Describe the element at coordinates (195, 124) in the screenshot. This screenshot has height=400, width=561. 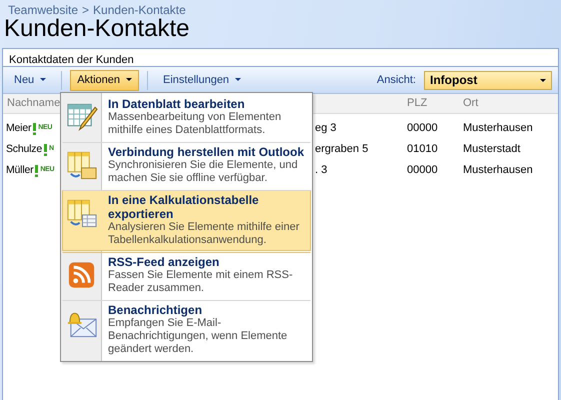
I see `menu-item-description: Massenbearbeitung von Elementen mithilfe eines Datenblattformats.` at that location.